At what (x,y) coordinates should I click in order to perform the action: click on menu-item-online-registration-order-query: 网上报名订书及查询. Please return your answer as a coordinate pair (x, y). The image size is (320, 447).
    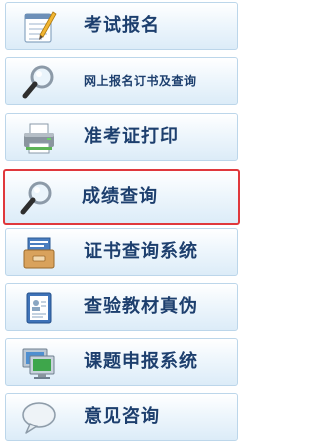
    Looking at the image, I should click on (121, 81).